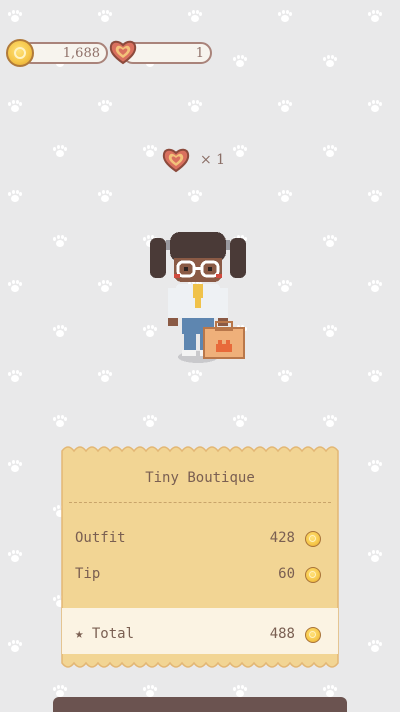 The height and width of the screenshot is (712, 400). What do you see at coordinates (286, 574) in the screenshot?
I see `line-item-amount: 60` at bounding box center [286, 574].